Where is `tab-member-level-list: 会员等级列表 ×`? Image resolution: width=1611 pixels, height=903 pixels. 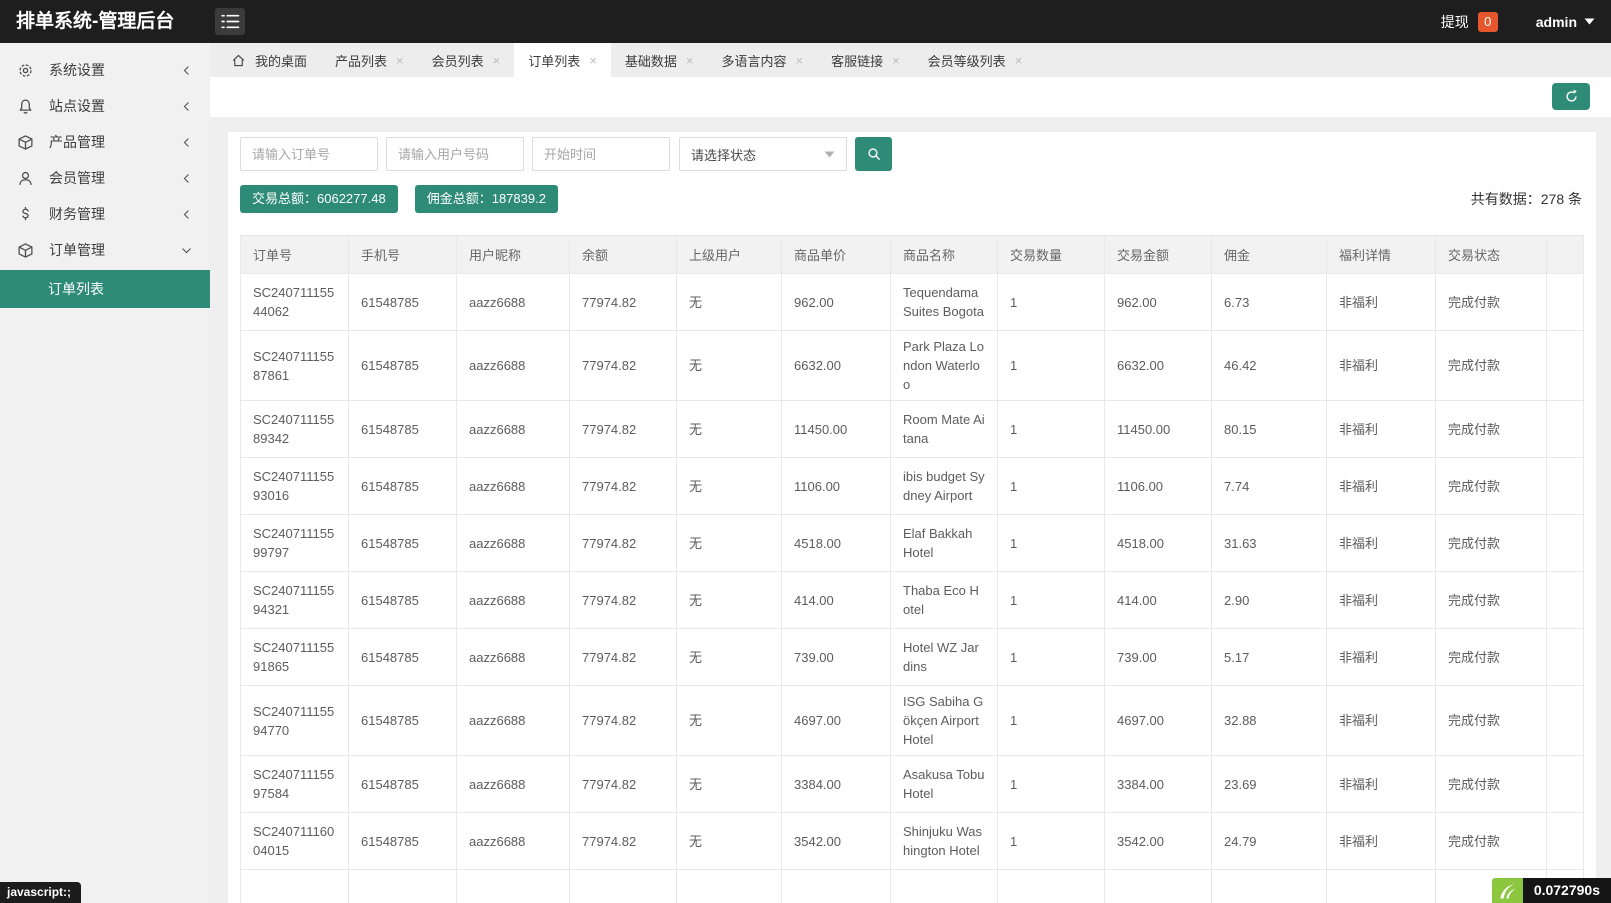
tab-member-level-list: 会员等级列表 × is located at coordinates (975, 60).